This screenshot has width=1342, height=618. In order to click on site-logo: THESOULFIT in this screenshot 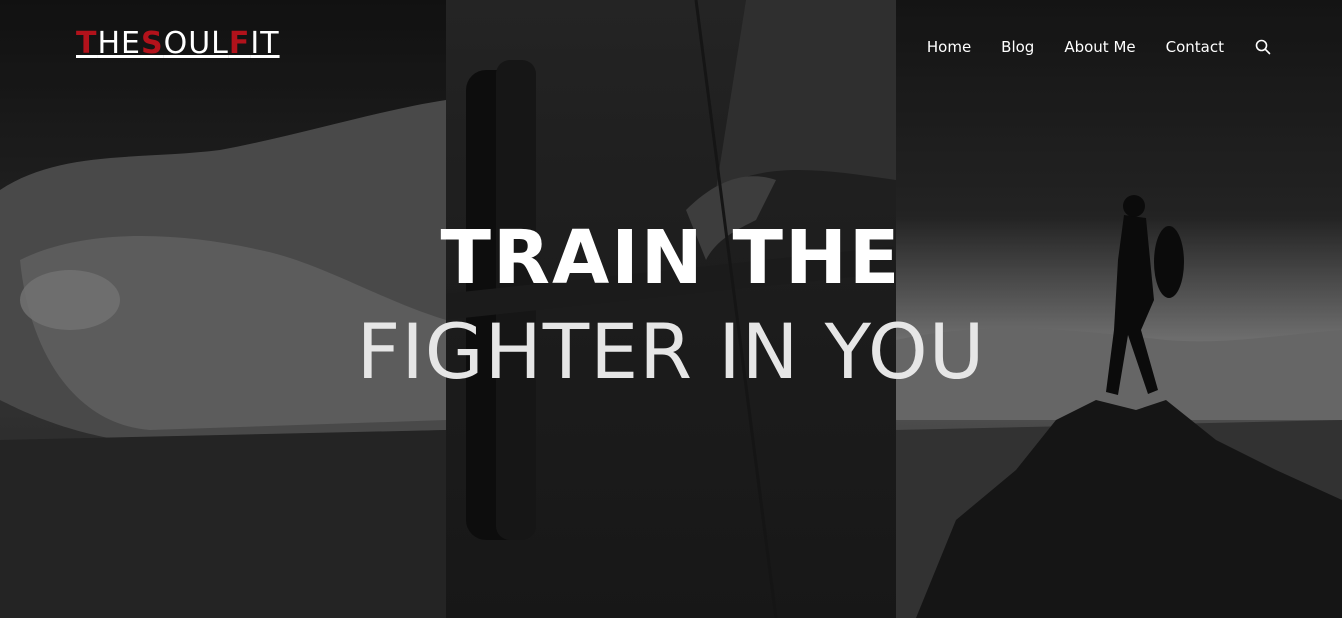, I will do `click(178, 44)`.